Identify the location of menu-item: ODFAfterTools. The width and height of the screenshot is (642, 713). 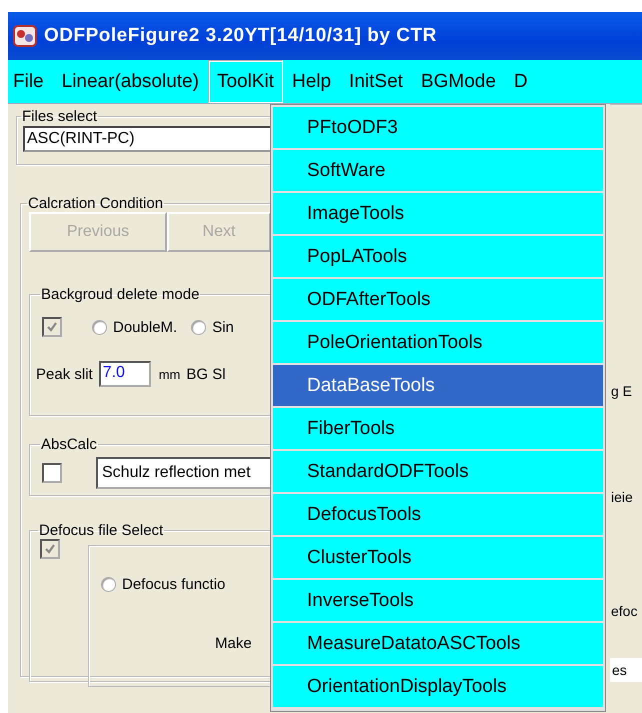
(438, 299).